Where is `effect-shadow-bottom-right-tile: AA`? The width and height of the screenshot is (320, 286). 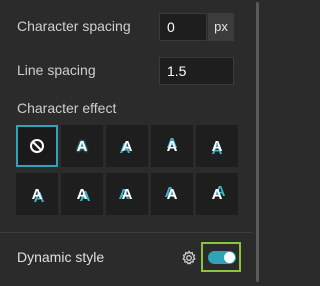
effect-shadow-bottom-right-tile: AA is located at coordinates (37, 194).